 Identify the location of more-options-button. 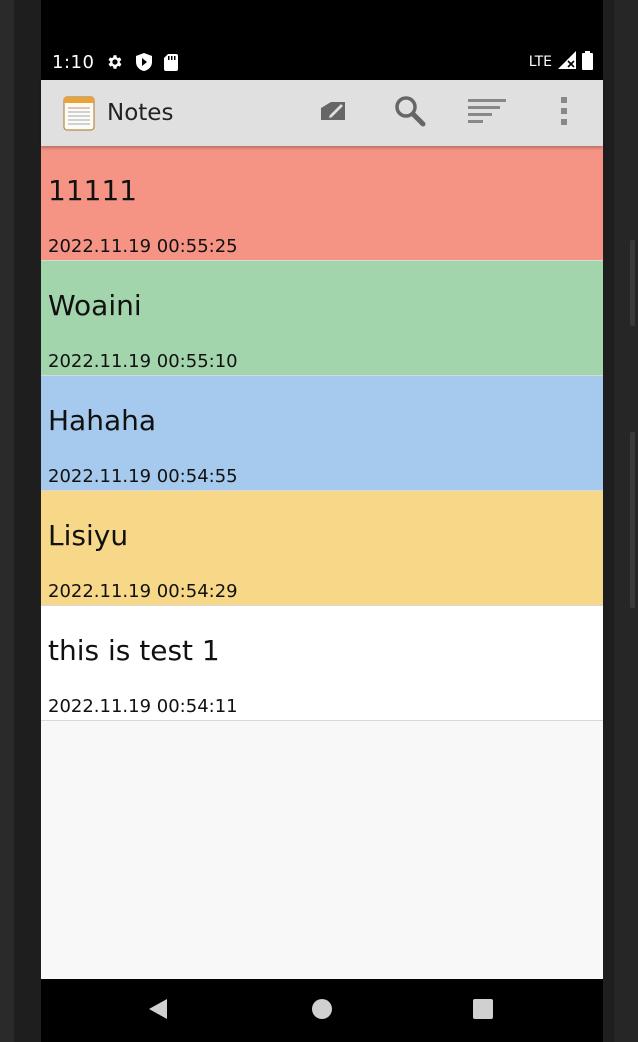
(564, 113).